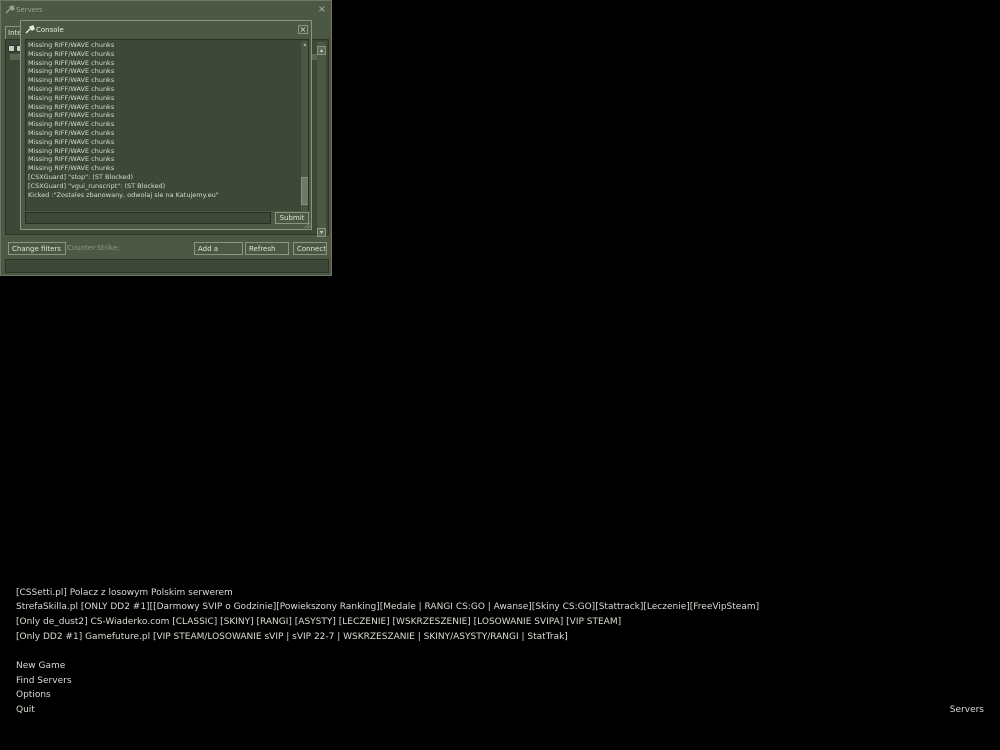  What do you see at coordinates (93, 248) in the screenshot?
I see `filter-summary: Counter-Strike;` at bounding box center [93, 248].